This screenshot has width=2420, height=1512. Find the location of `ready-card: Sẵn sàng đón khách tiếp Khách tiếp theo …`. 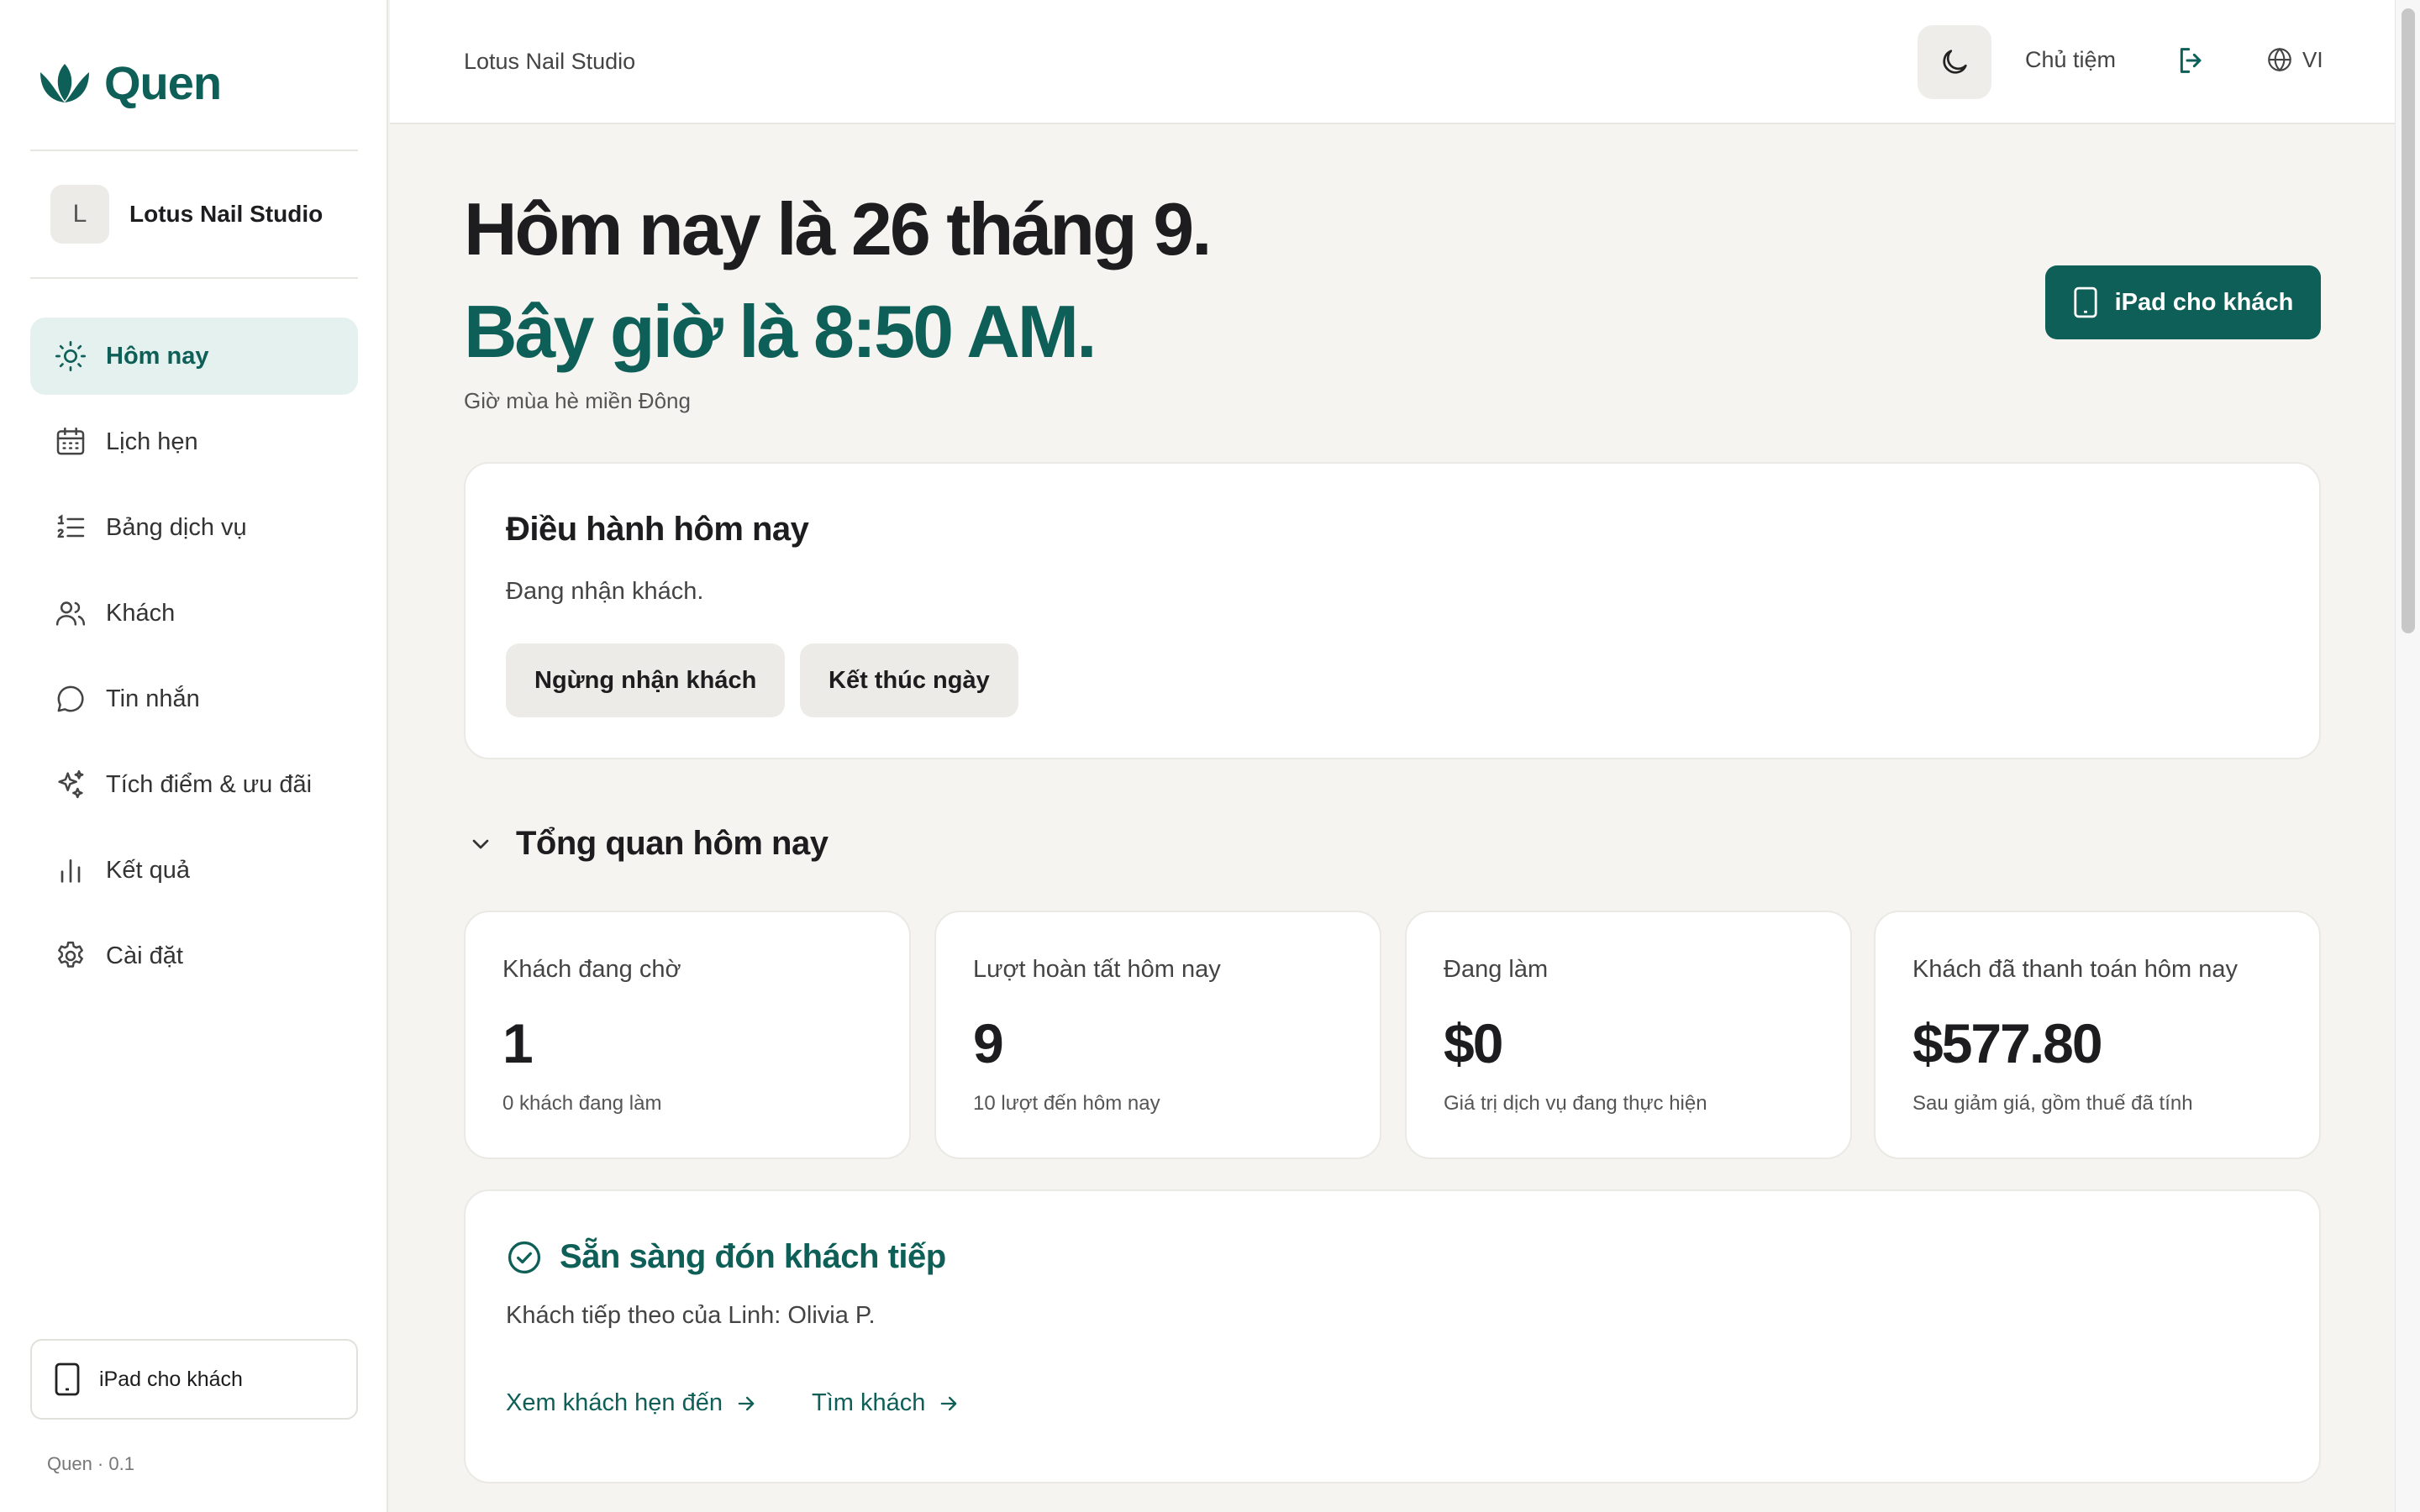

ready-card: Sẵn sàng đón khách tiếp Khách tiếp theo … is located at coordinates (1392, 1336).